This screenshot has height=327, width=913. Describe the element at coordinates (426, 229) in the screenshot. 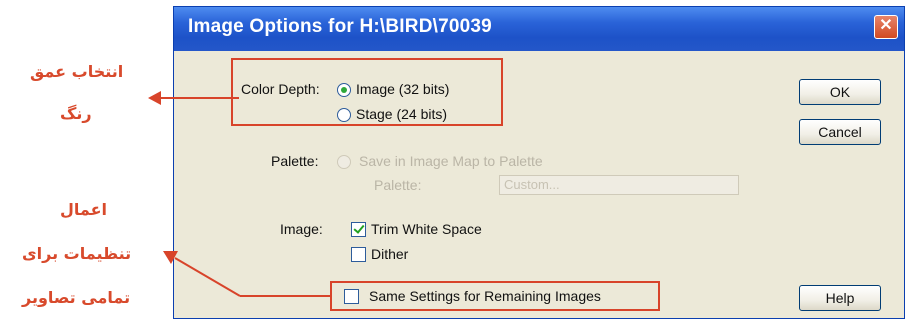

I see `checkbox-trim-white-space-label: Trim White Space` at that location.